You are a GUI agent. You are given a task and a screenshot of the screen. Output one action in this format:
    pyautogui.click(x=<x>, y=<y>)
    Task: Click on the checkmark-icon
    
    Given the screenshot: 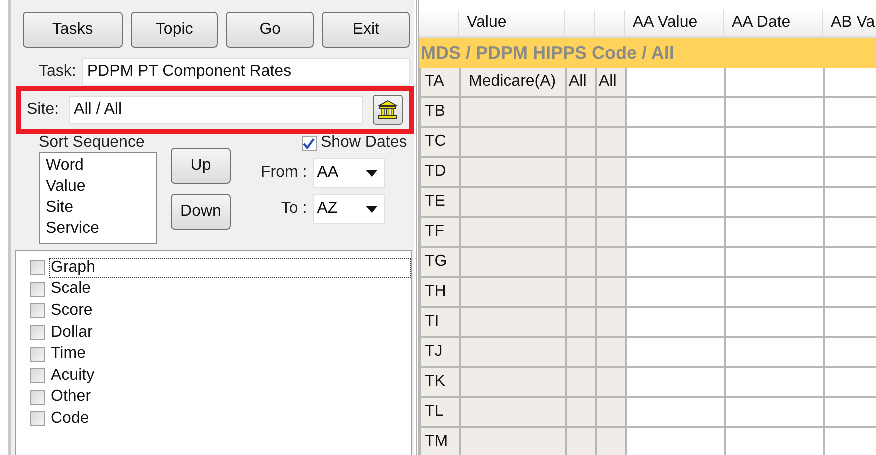 What is the action you would take?
    pyautogui.click(x=309, y=143)
    